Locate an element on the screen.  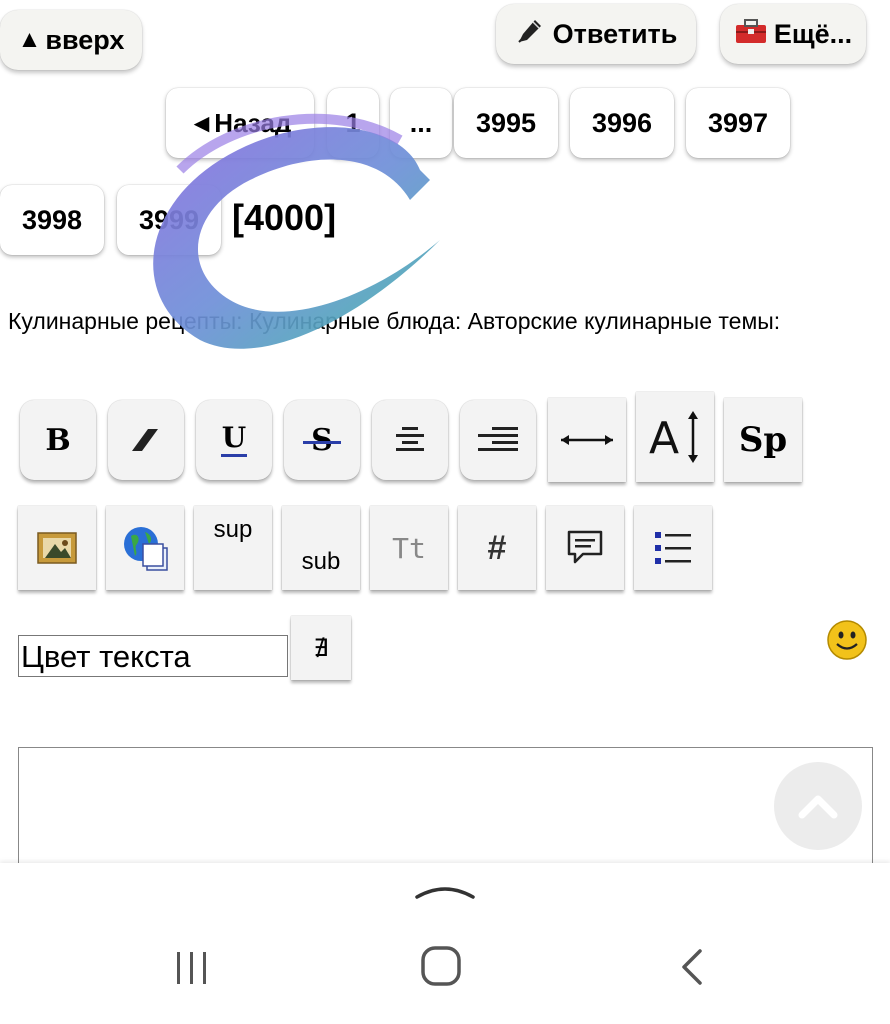
horizontal-arrows-icon is located at coordinates (587, 440).